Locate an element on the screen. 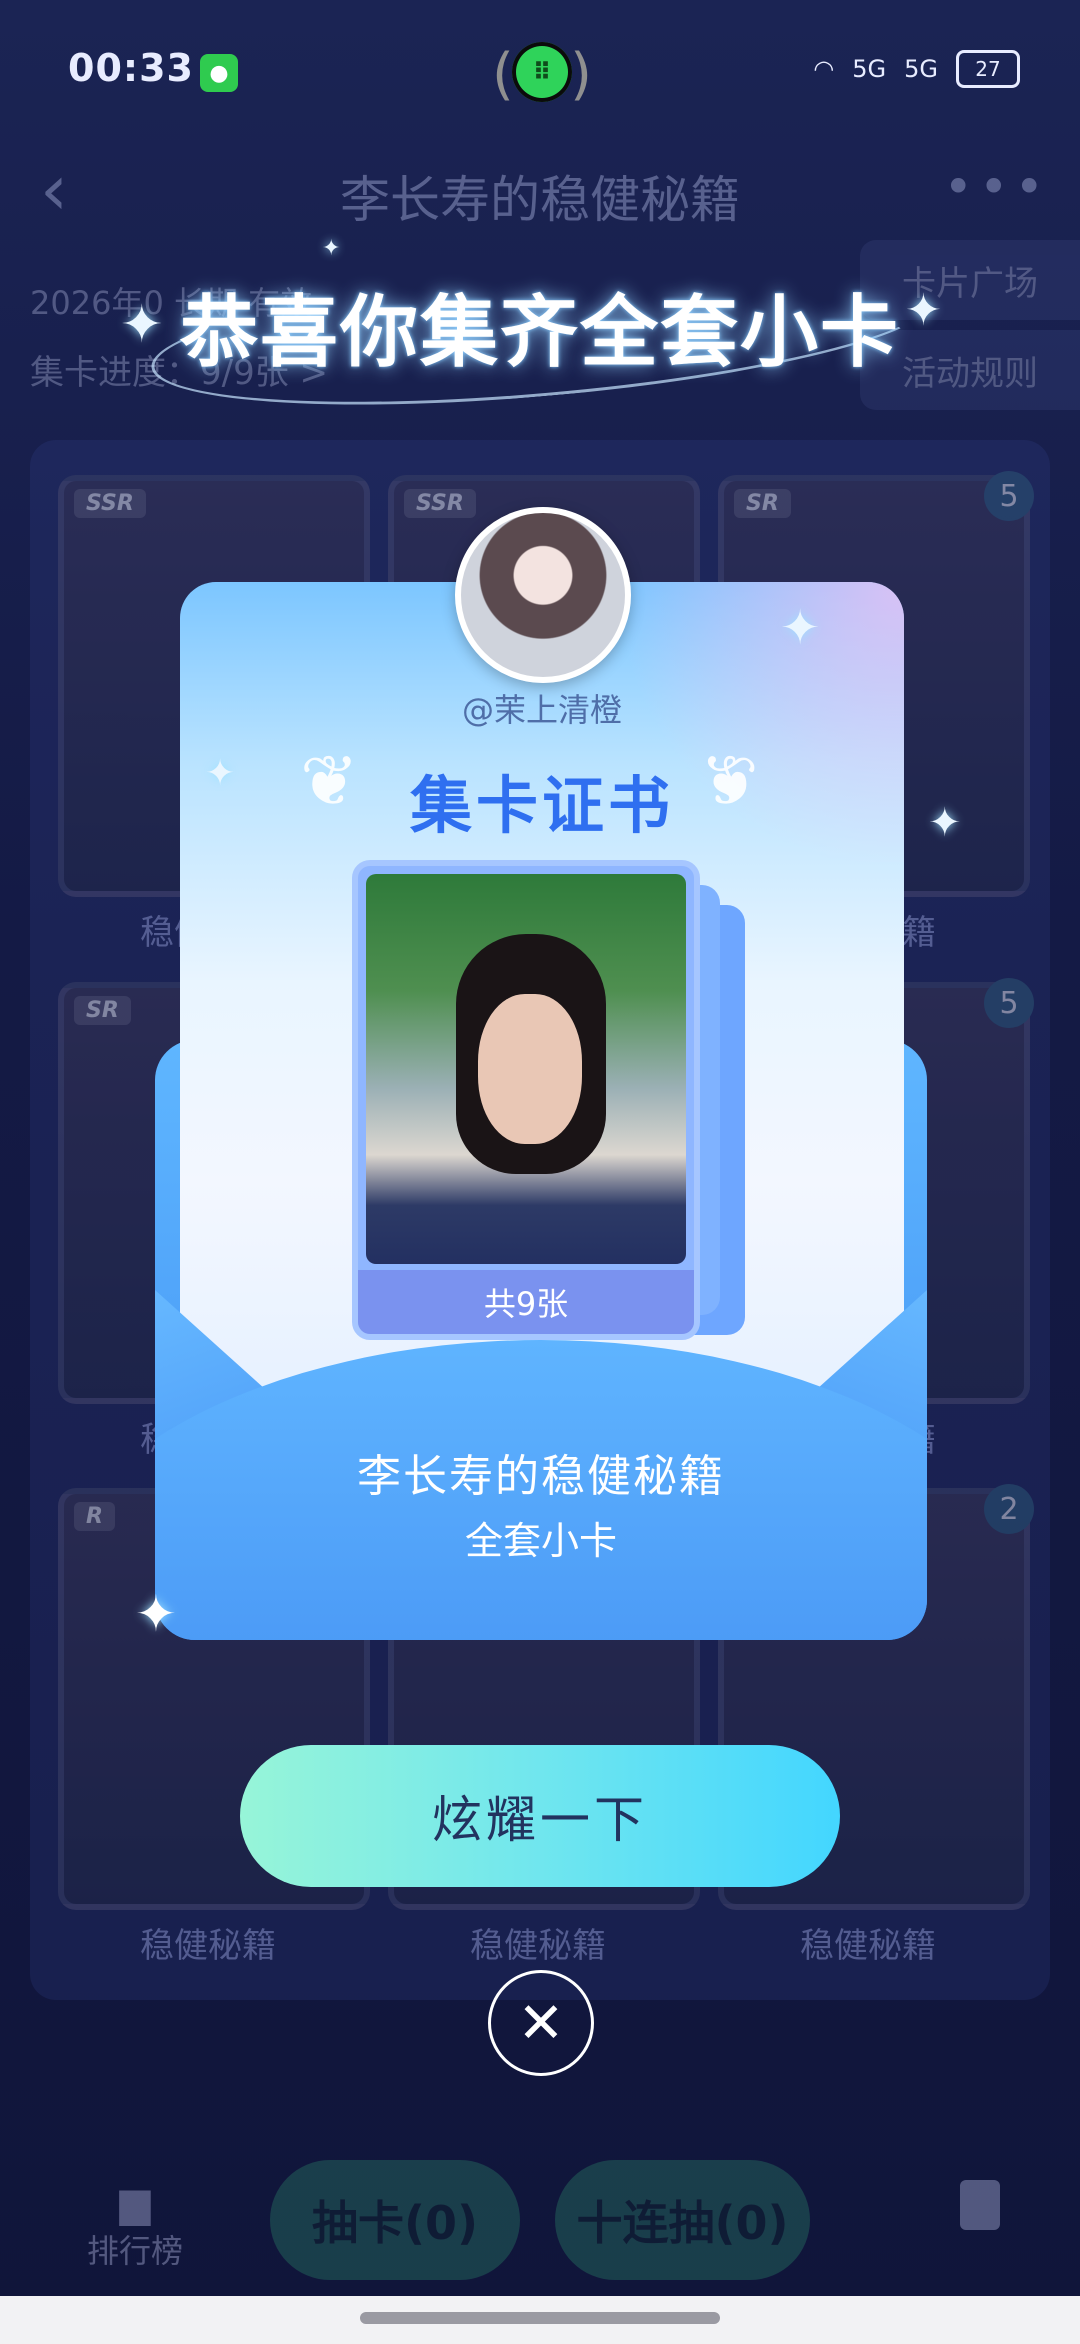 This screenshot has width=1080, height=2344. more-icon: ••• is located at coordinates (997, 187).